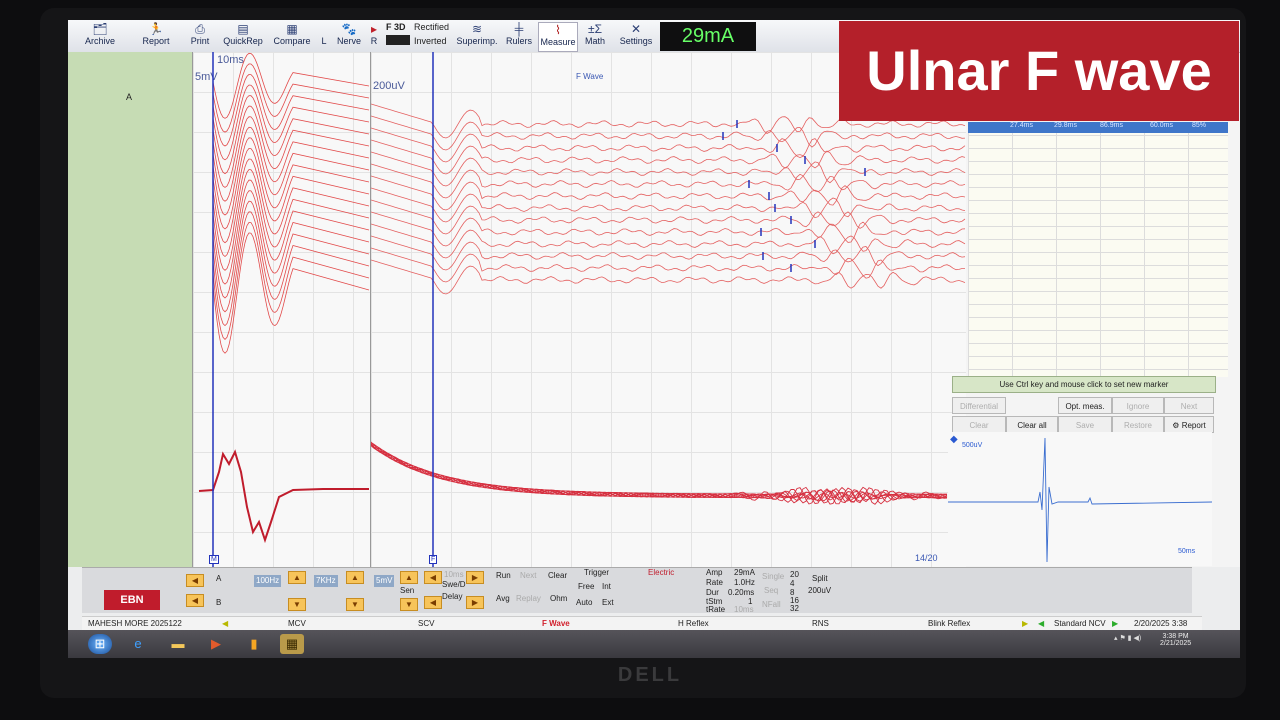  I want to click on count-4: 4, so click(792, 583).